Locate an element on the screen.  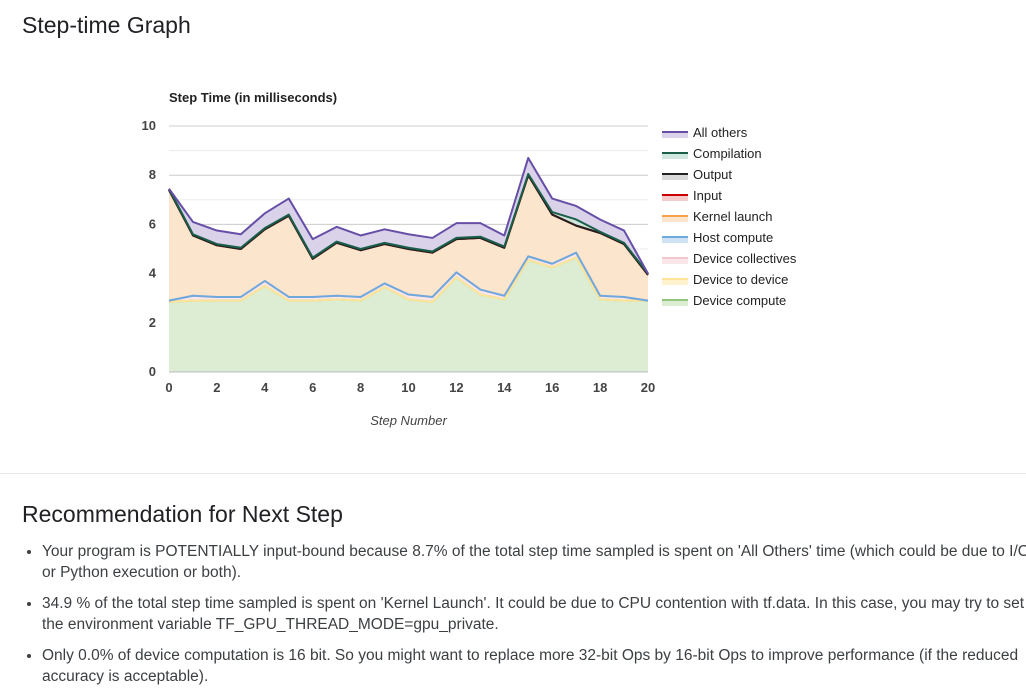
legend-label: Device compute is located at coordinates (739, 300).